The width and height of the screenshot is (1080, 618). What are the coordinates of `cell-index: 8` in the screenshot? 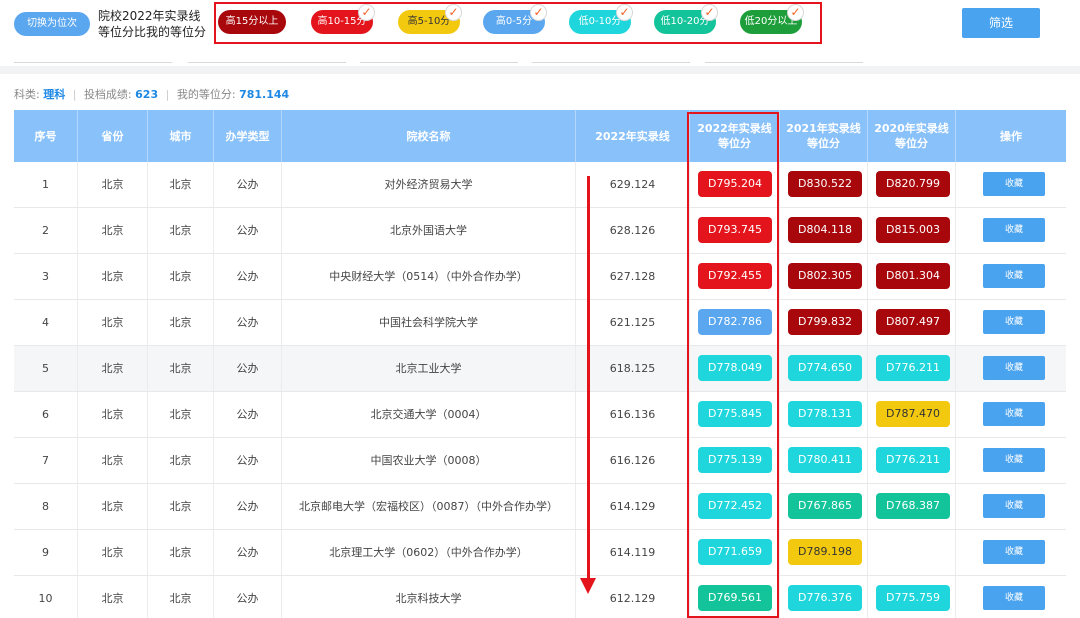 It's located at (46, 506).